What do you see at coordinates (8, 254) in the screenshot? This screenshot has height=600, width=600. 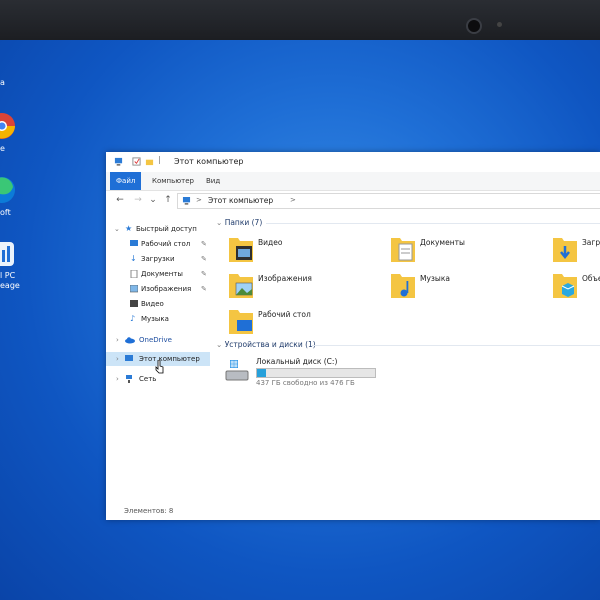 I see `pc-health-icon` at bounding box center [8, 254].